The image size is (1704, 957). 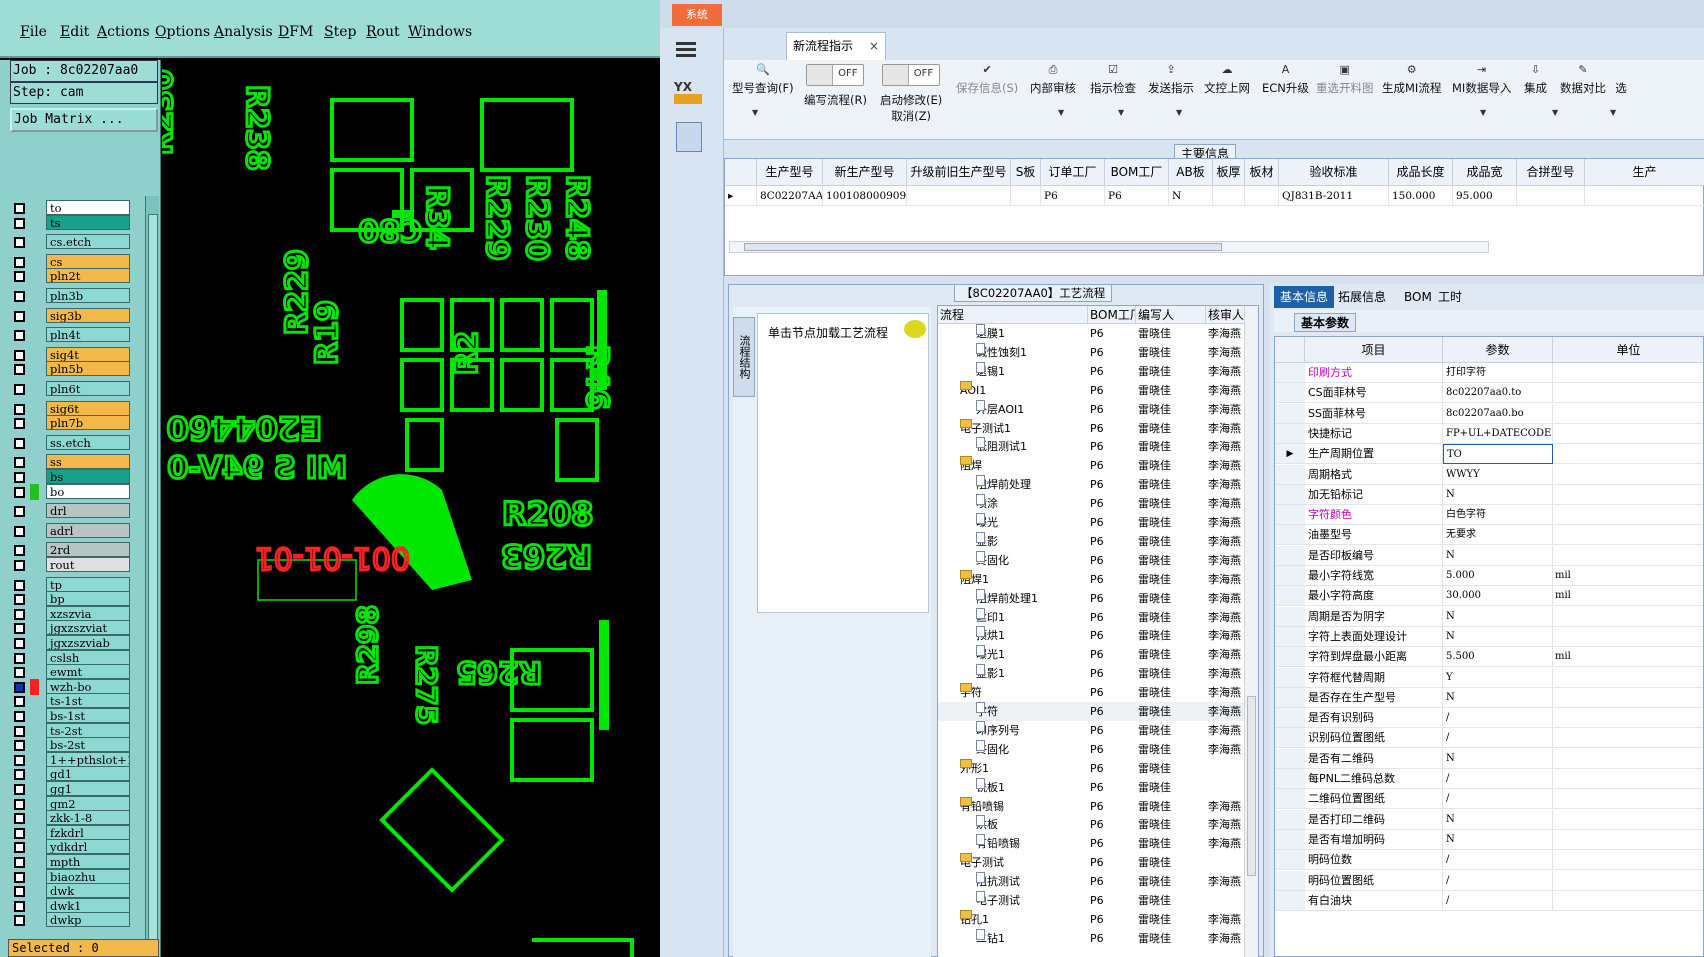 I want to click on ribbon-button: ✎ 数据对比, so click(x=1583, y=80).